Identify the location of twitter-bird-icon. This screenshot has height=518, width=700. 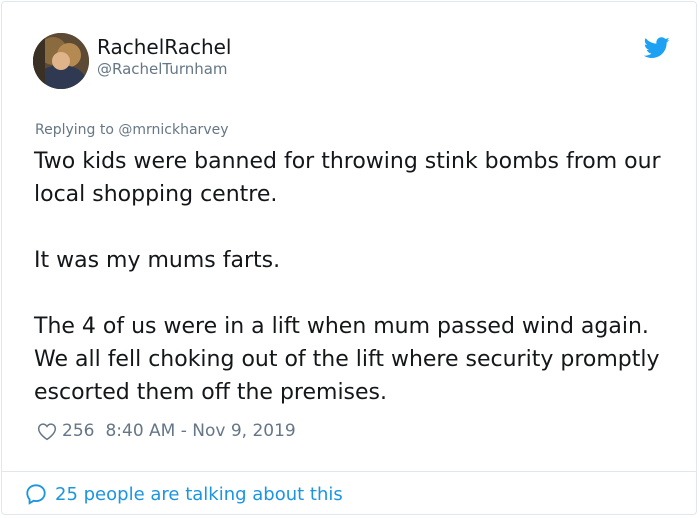
(657, 48).